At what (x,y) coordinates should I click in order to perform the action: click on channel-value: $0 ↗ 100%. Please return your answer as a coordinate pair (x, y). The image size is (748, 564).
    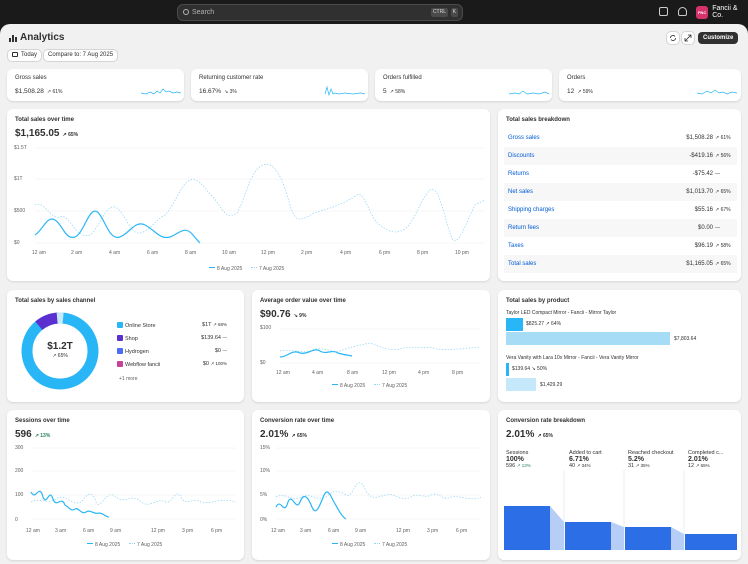
    Looking at the image, I should click on (214, 364).